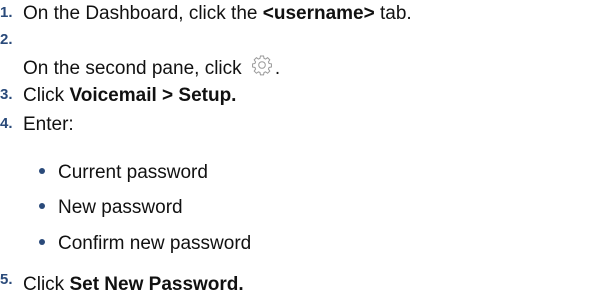 The height and width of the screenshot is (302, 590). Describe the element at coordinates (393, 13) in the screenshot. I see `step-1-suffix: tab.` at that location.